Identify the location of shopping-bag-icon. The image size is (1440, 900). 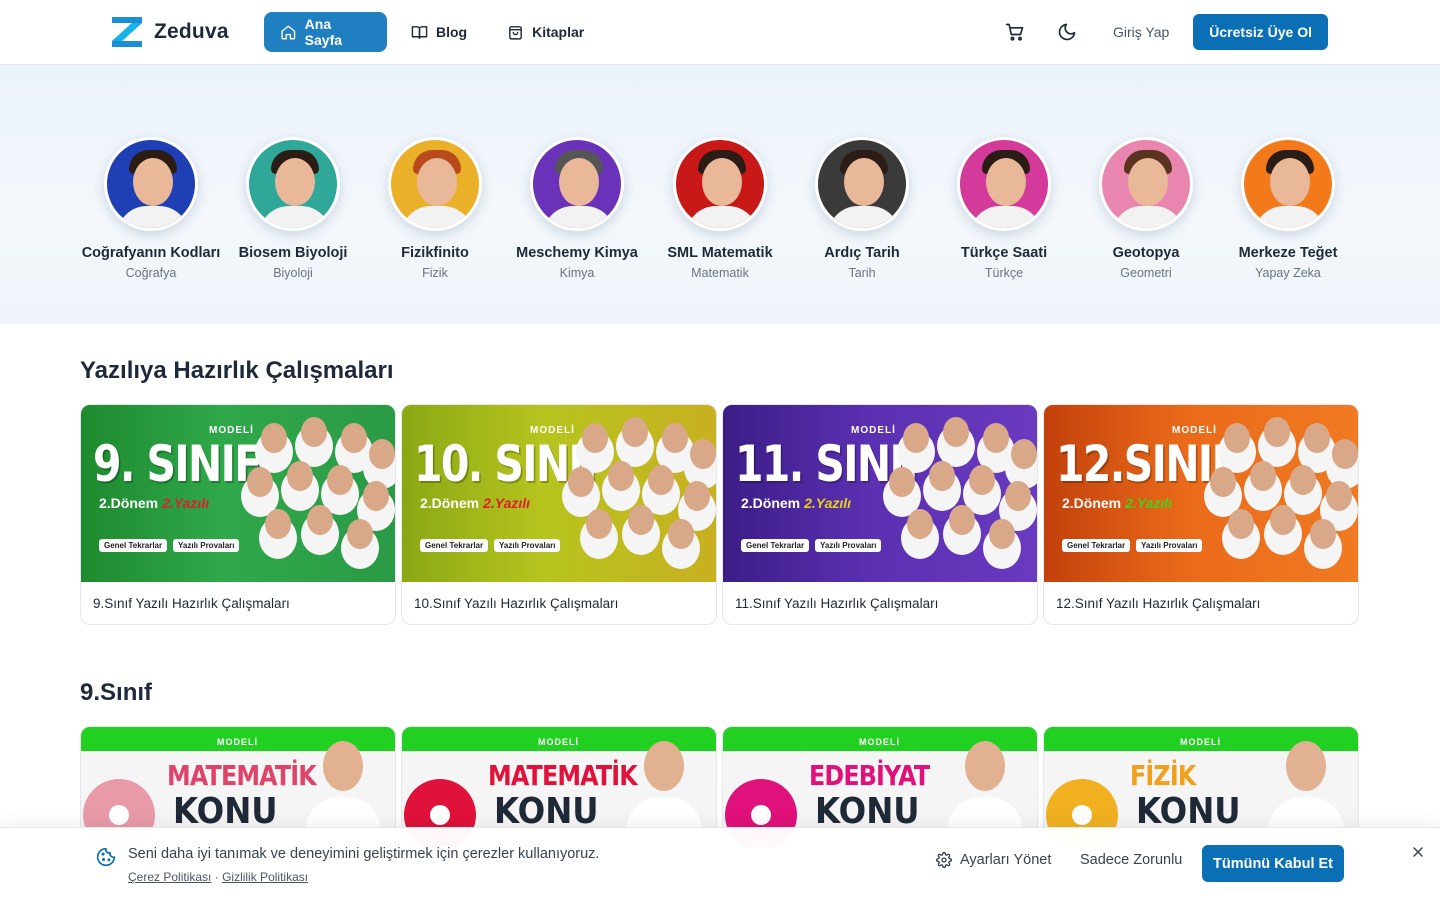
(515, 32).